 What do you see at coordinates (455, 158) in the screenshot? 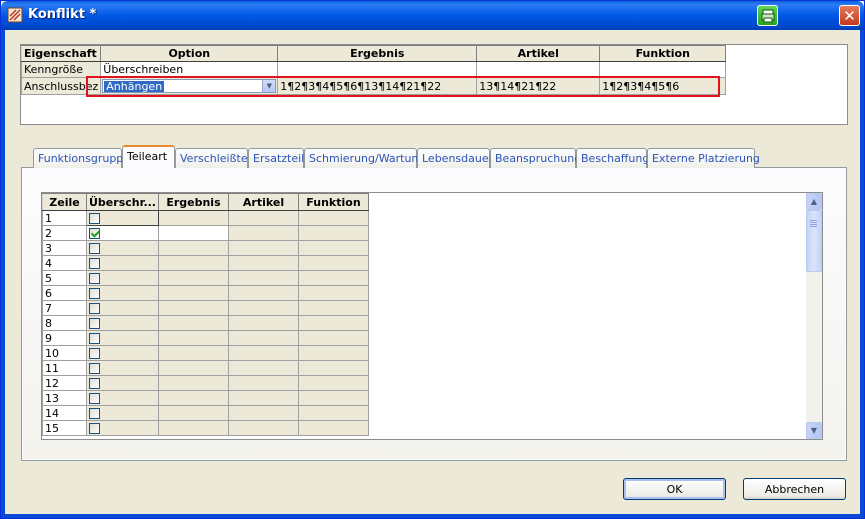
I see `tab-lebensdauer: Lebensdauer` at bounding box center [455, 158].